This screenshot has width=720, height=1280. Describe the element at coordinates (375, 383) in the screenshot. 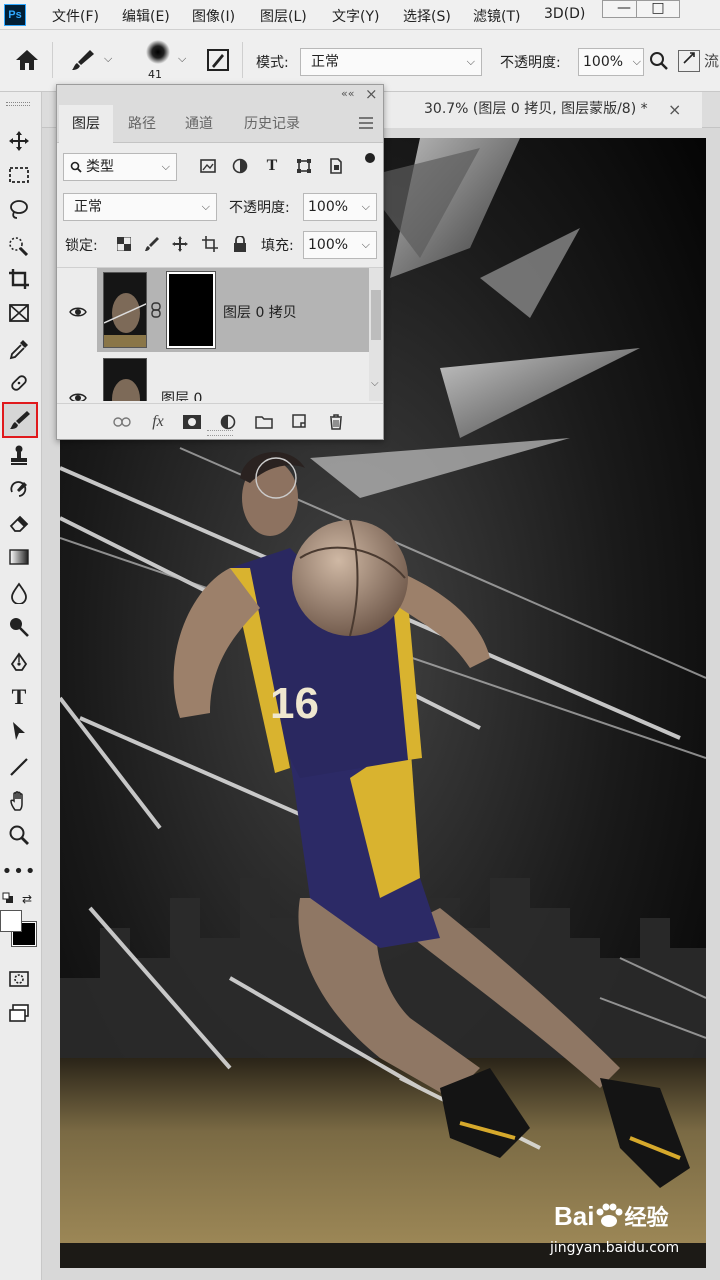

I see `scroll-down-icon: ⌵` at that location.